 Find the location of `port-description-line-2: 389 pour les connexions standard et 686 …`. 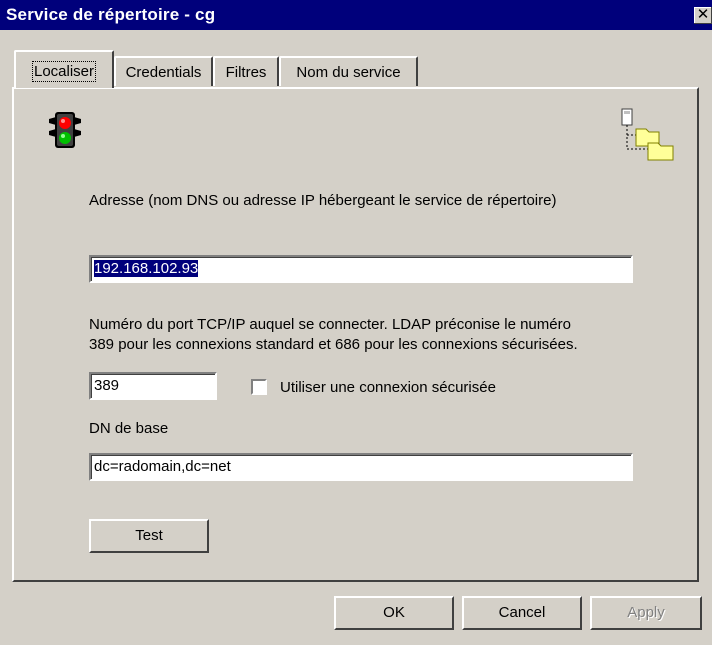

port-description-line-2: 389 pour les connexions standard et 686 … is located at coordinates (333, 344).